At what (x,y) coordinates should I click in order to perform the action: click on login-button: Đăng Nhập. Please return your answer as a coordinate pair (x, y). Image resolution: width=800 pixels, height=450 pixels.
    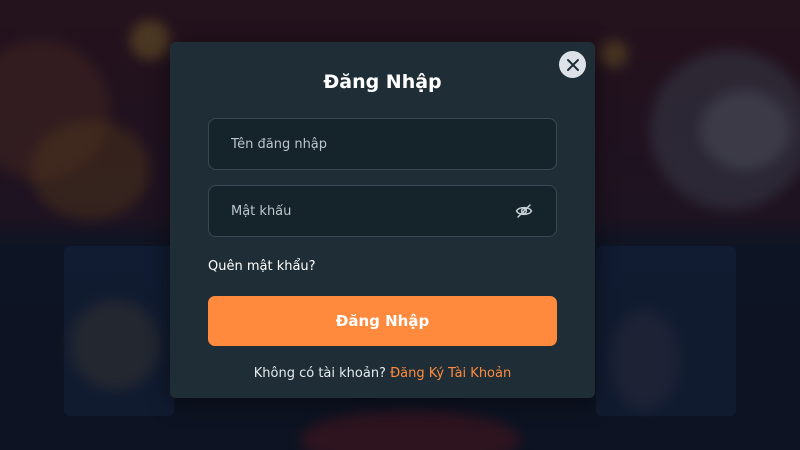
    Looking at the image, I should click on (382, 321).